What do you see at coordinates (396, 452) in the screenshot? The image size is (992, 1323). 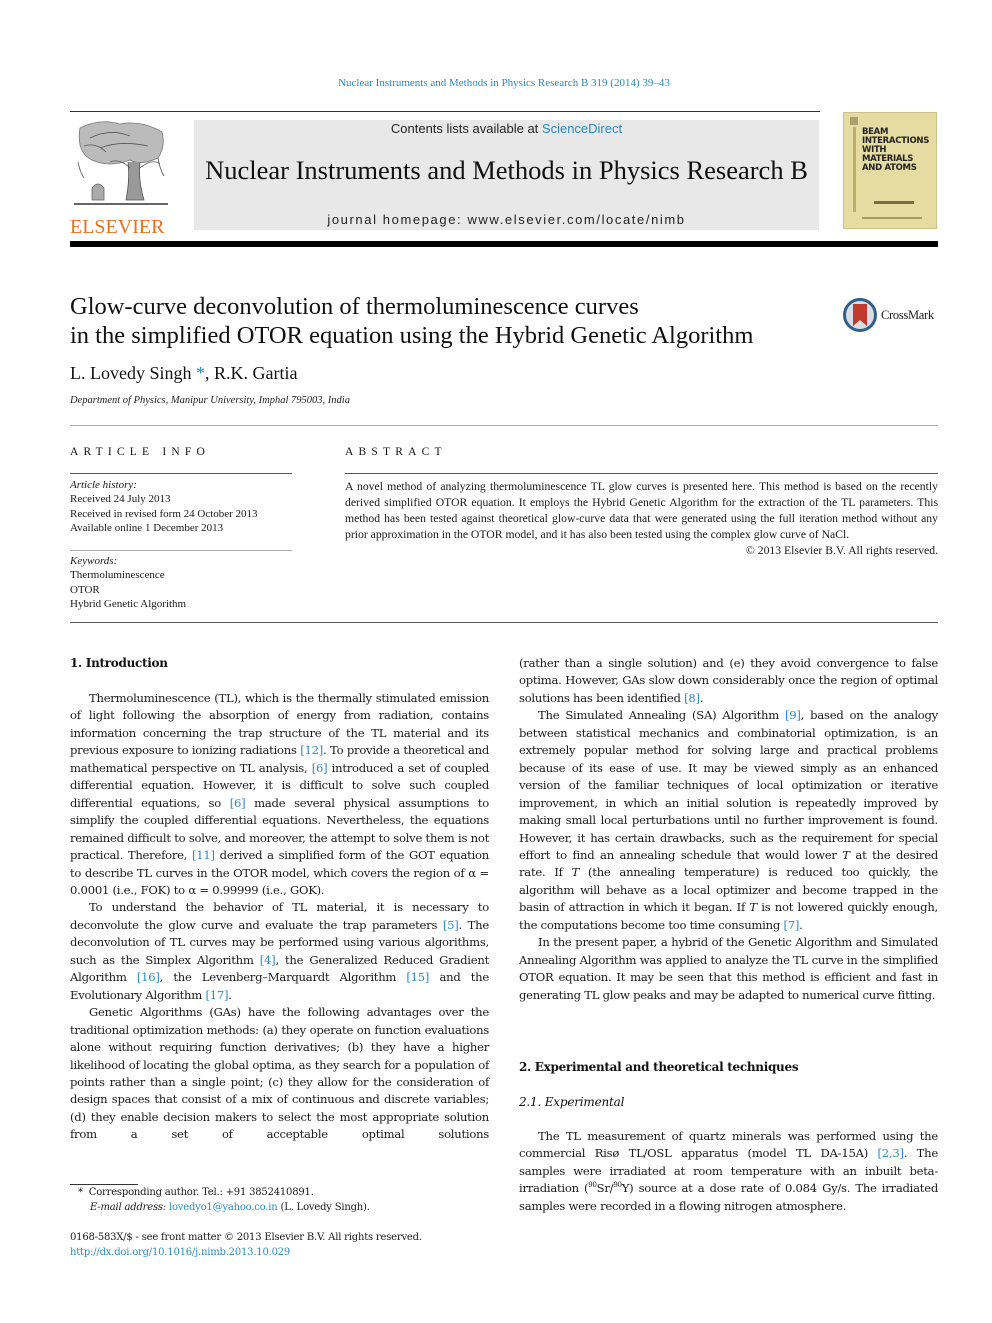 I see `abstract-heading: ABSTRACT` at bounding box center [396, 452].